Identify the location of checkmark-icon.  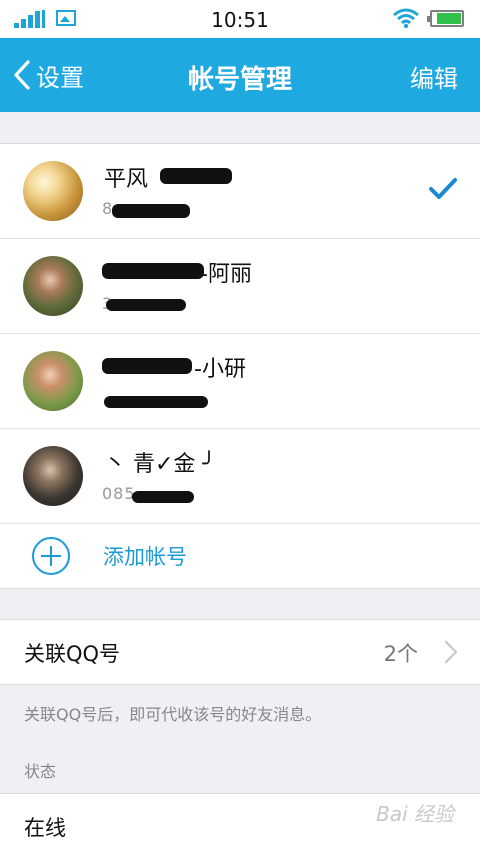
(443, 188).